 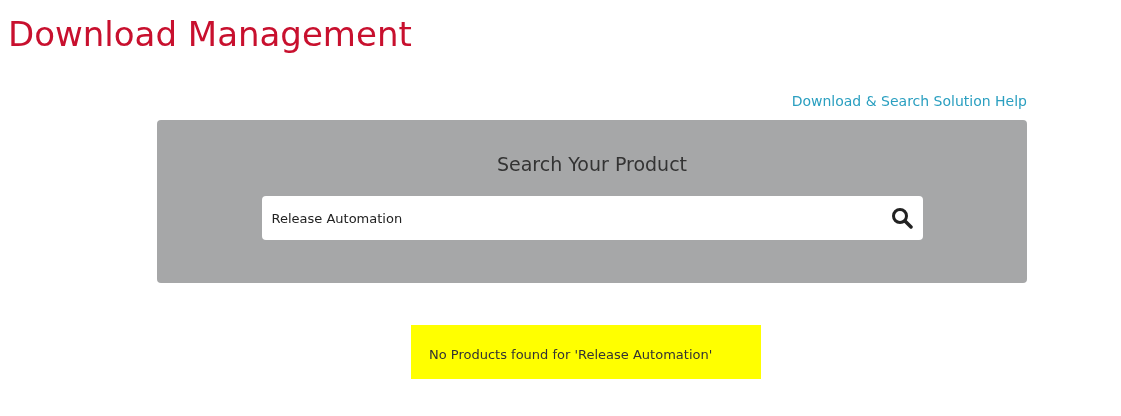 What do you see at coordinates (592, 218) in the screenshot?
I see `search-field: Release Automation` at bounding box center [592, 218].